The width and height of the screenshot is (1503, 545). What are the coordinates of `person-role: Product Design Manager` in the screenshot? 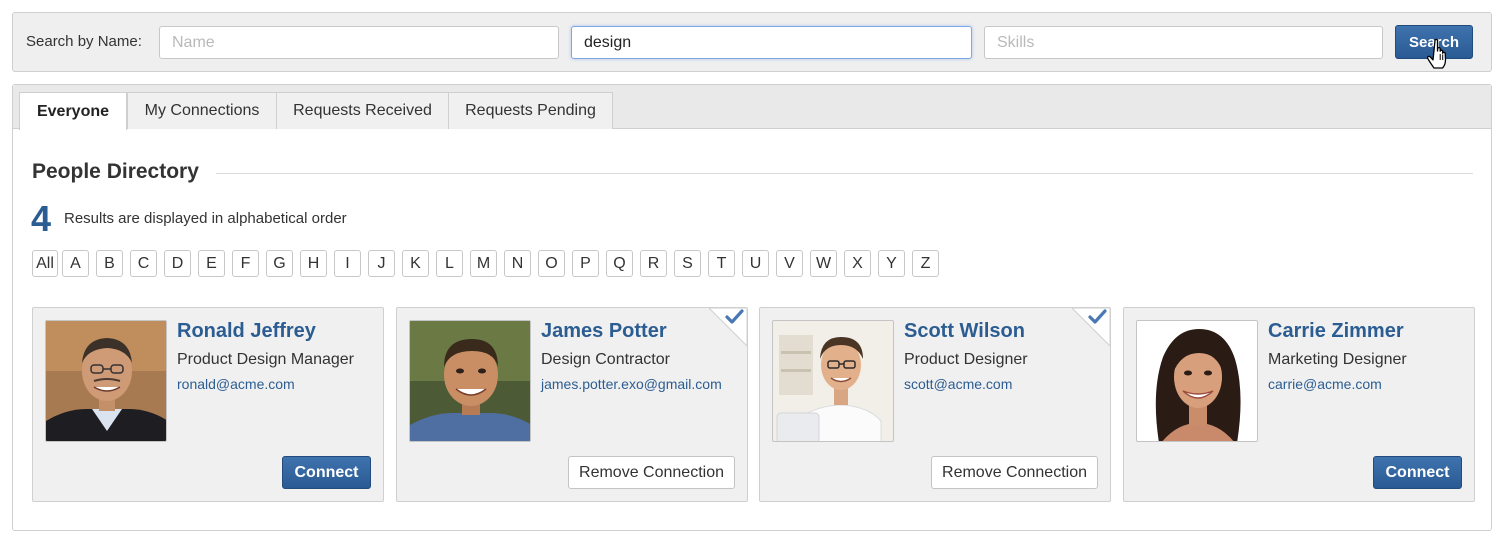 It's located at (265, 359).